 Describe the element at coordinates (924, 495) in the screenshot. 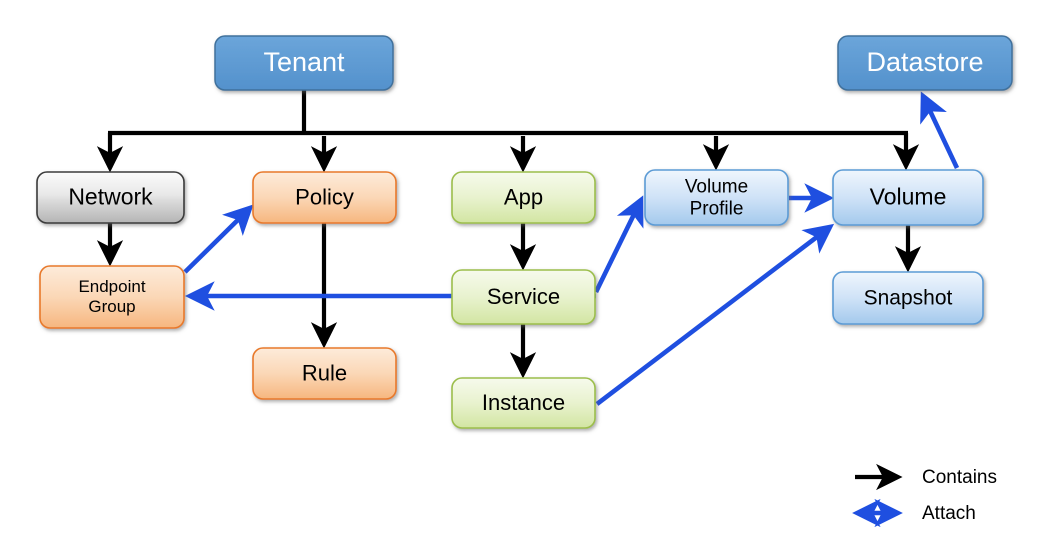

I see `legend: Contains Attach` at that location.